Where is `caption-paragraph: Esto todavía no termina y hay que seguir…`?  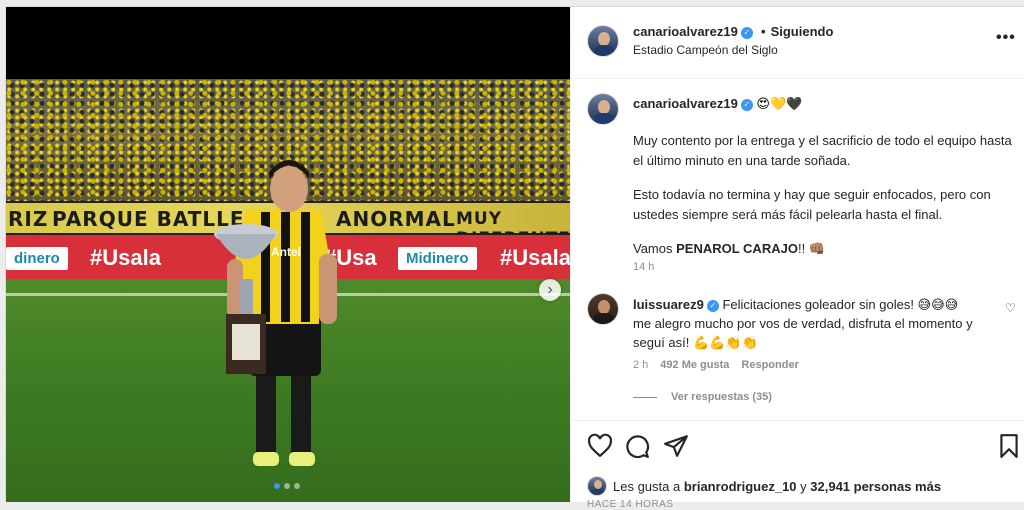 caption-paragraph: Esto todavía no termina y hay que seguir… is located at coordinates (812, 204).